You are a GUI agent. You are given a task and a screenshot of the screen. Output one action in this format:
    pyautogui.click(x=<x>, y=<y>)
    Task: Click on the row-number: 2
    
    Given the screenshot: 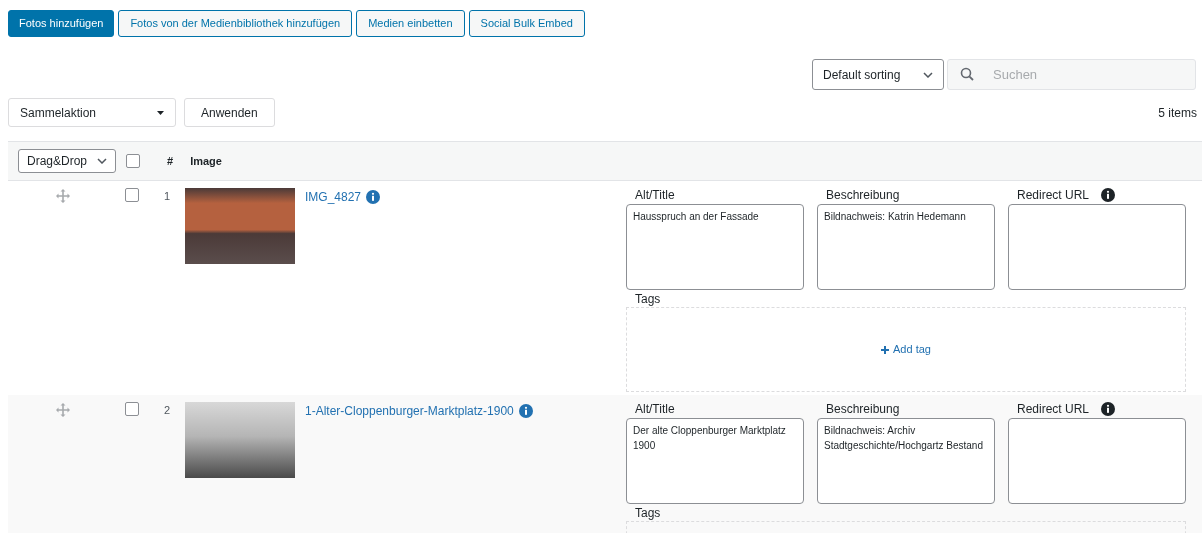 What is the action you would take?
    pyautogui.click(x=168, y=410)
    